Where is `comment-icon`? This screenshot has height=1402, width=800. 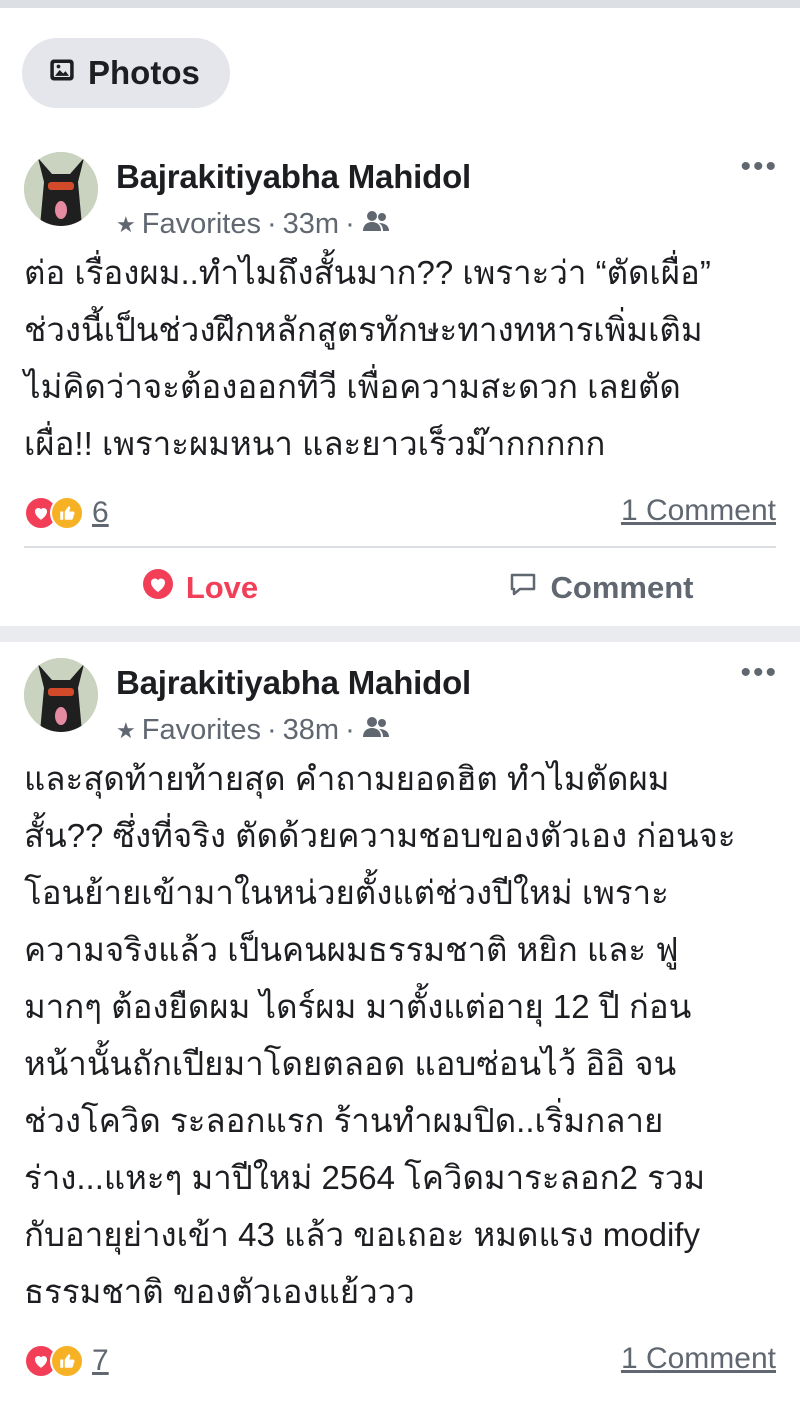
comment-icon is located at coordinates (523, 588).